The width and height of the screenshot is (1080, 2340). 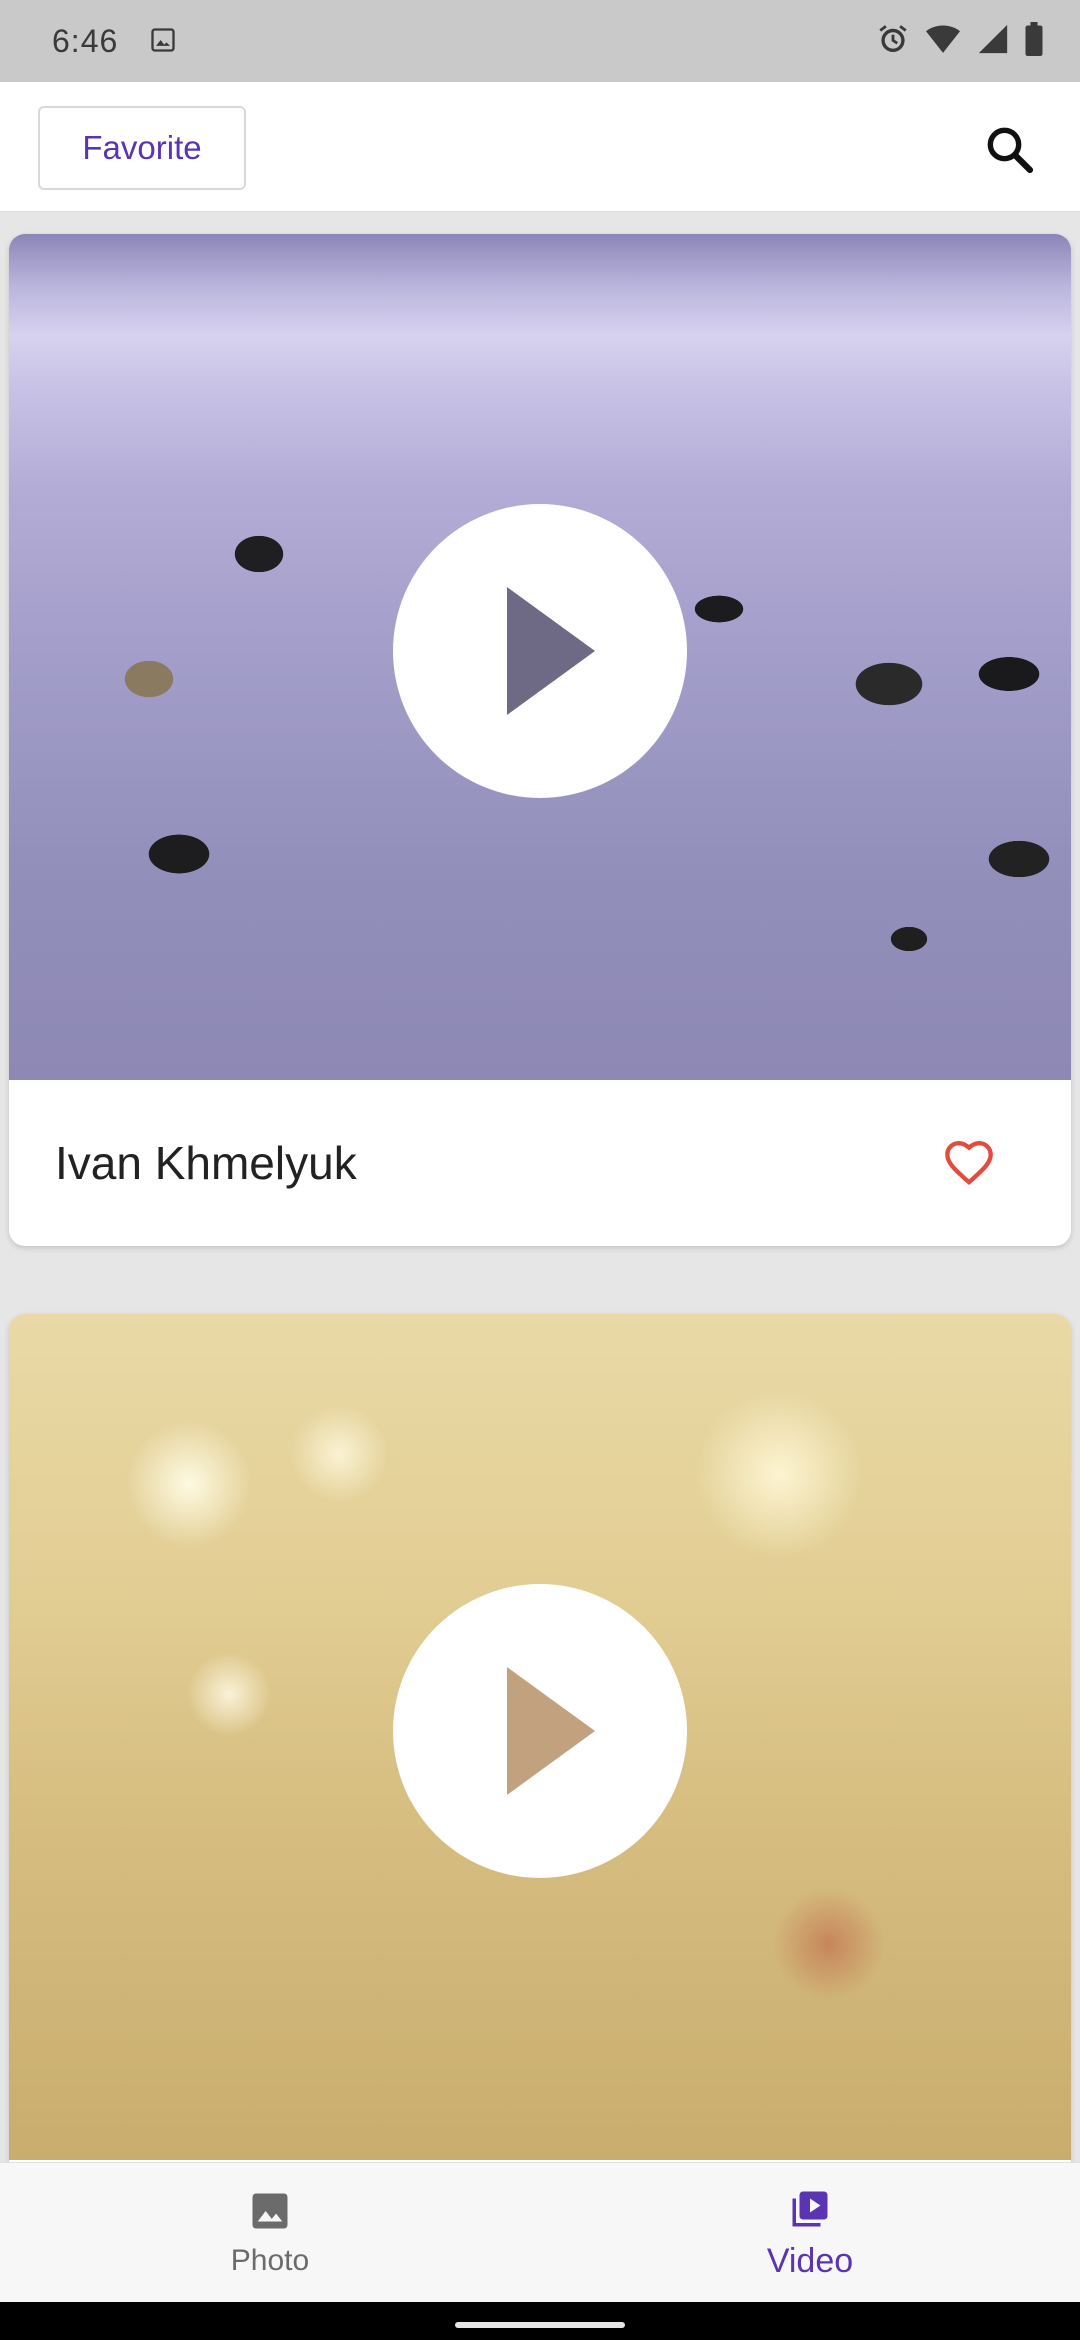 What do you see at coordinates (540, 1163) in the screenshot?
I see `card-footer: Ivan Khmelyuk` at bounding box center [540, 1163].